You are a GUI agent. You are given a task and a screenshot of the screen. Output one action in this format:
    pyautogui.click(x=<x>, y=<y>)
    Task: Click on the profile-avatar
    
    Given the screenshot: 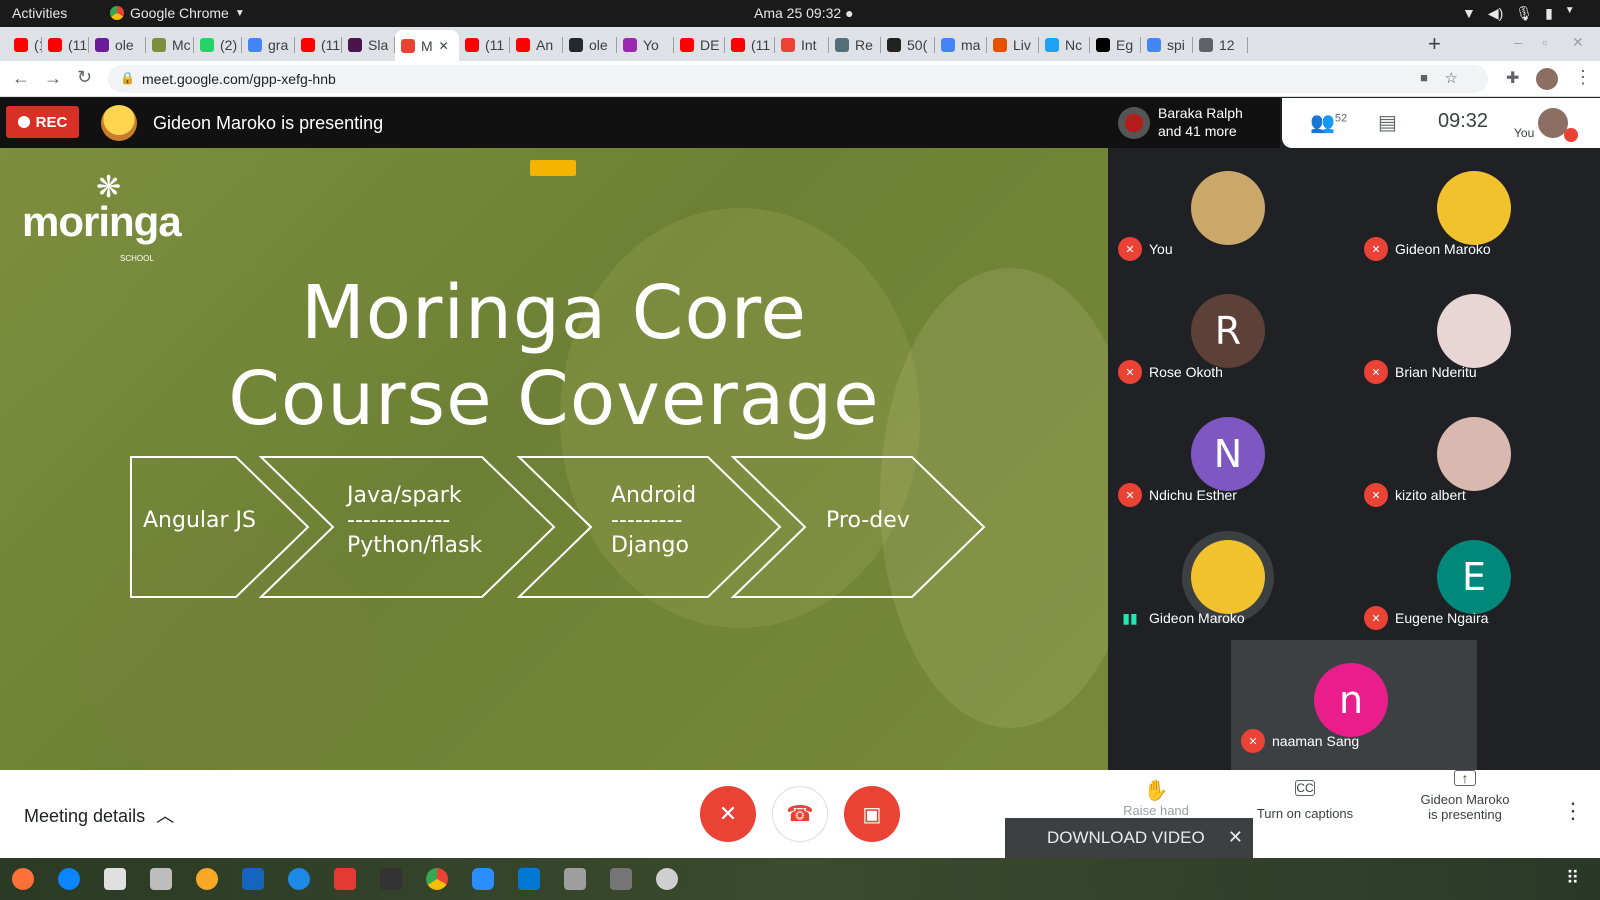 What is the action you would take?
    pyautogui.click(x=1547, y=79)
    